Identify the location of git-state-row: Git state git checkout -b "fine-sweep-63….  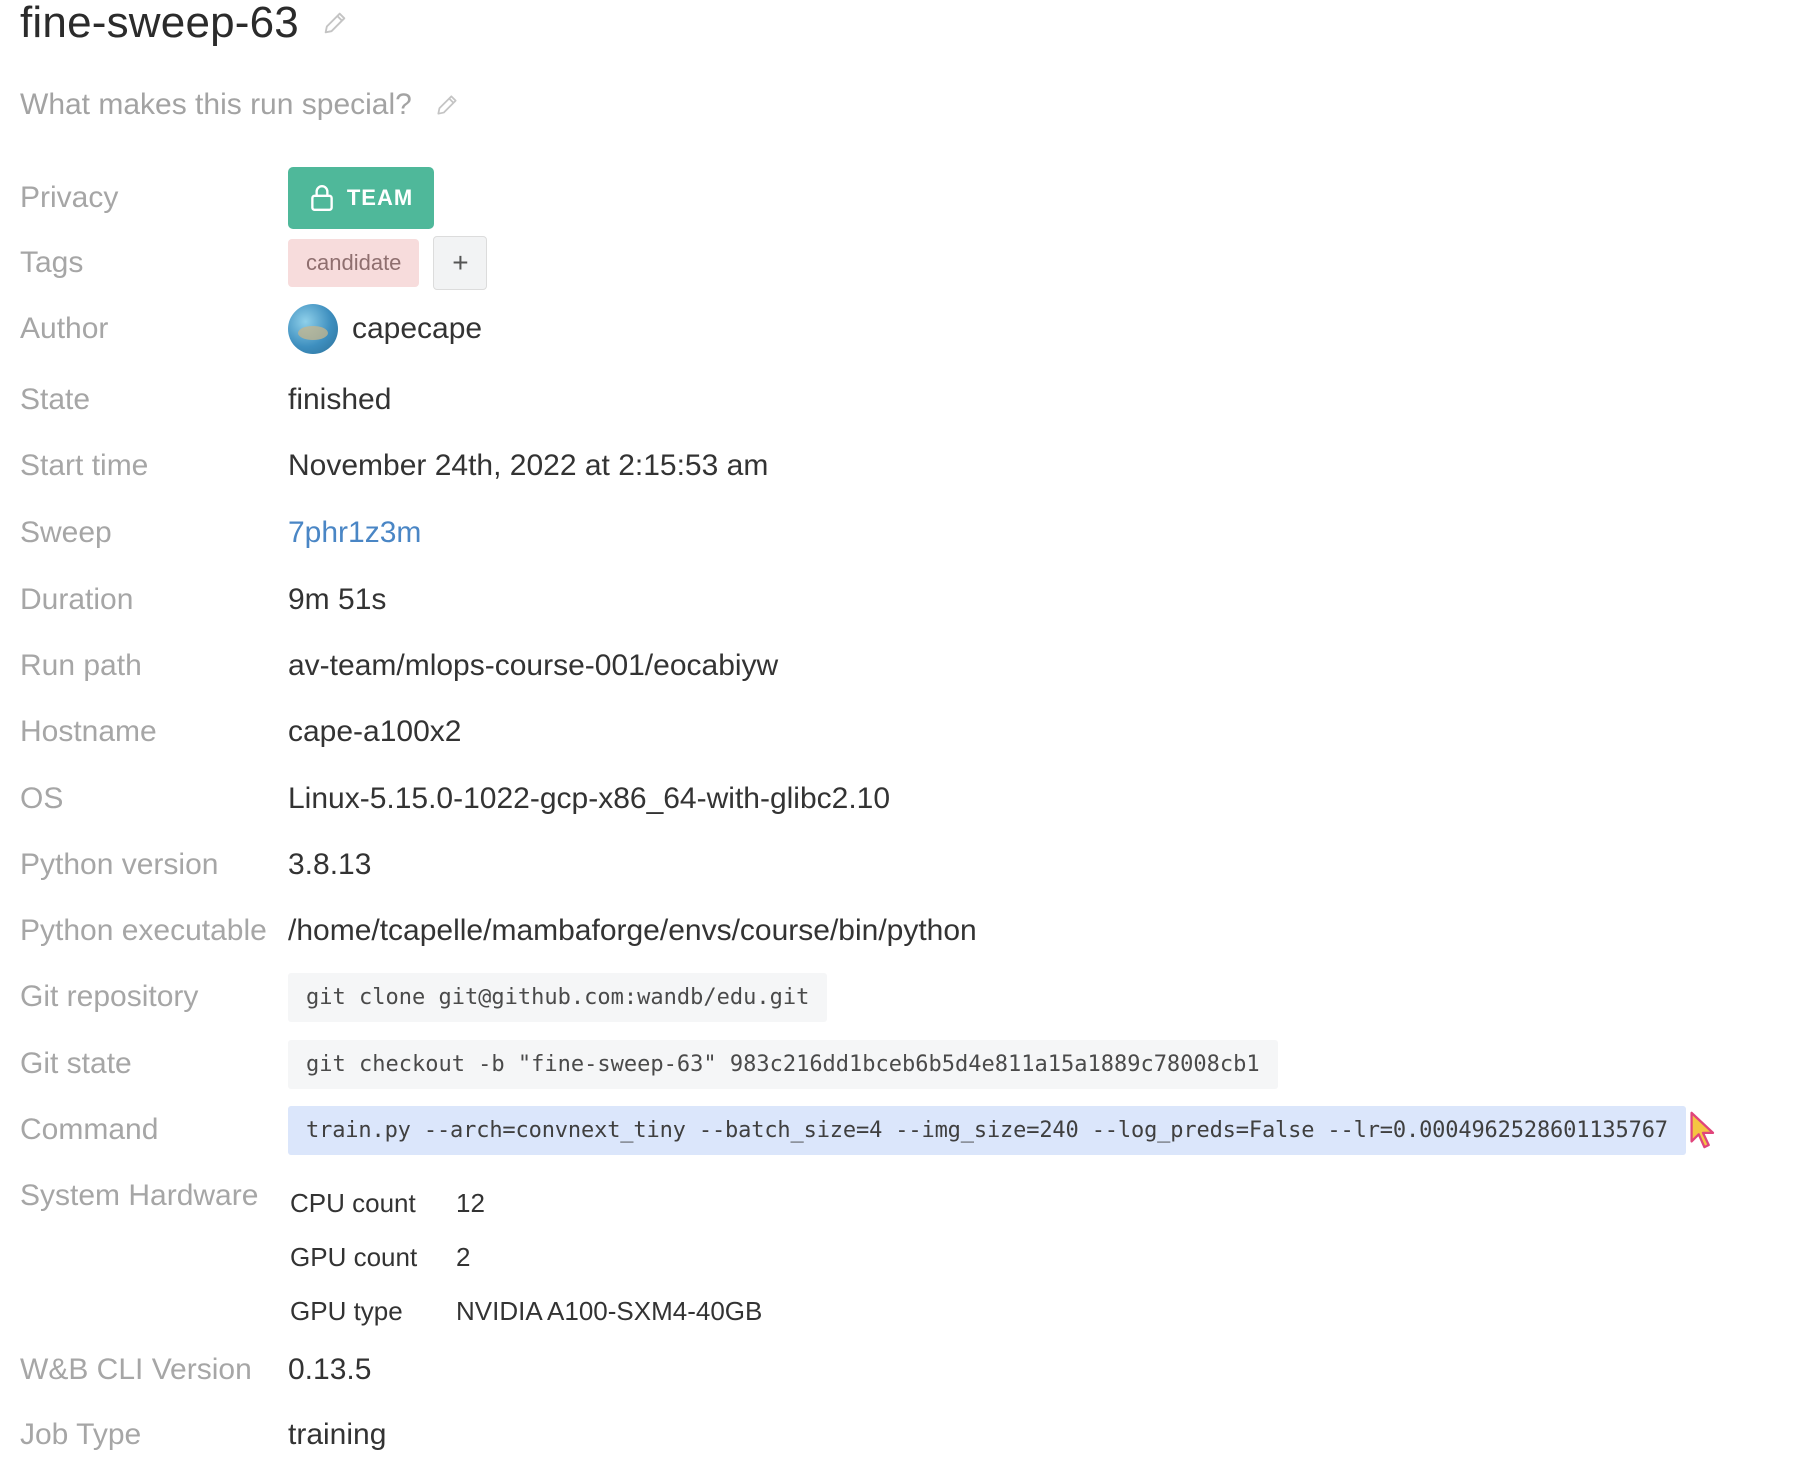
(900, 1064).